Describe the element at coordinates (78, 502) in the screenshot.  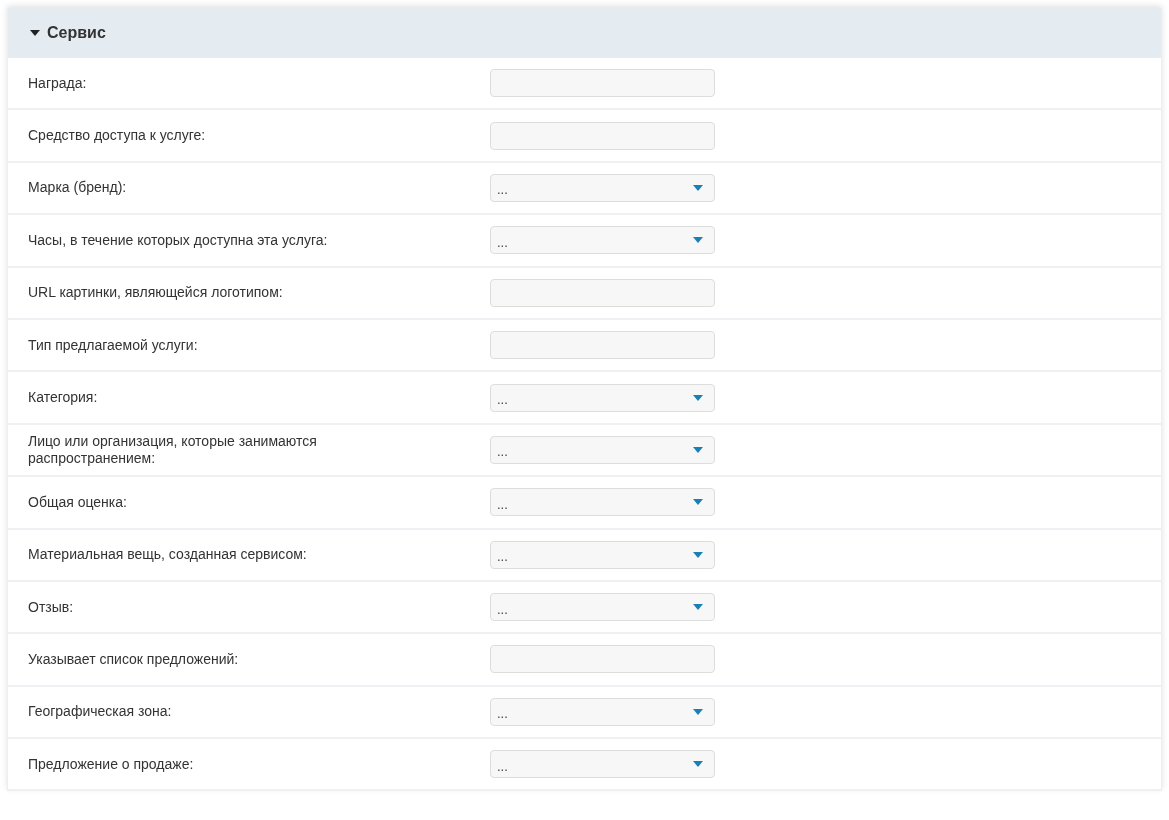
I see `field-label: Общая оценка:` at that location.